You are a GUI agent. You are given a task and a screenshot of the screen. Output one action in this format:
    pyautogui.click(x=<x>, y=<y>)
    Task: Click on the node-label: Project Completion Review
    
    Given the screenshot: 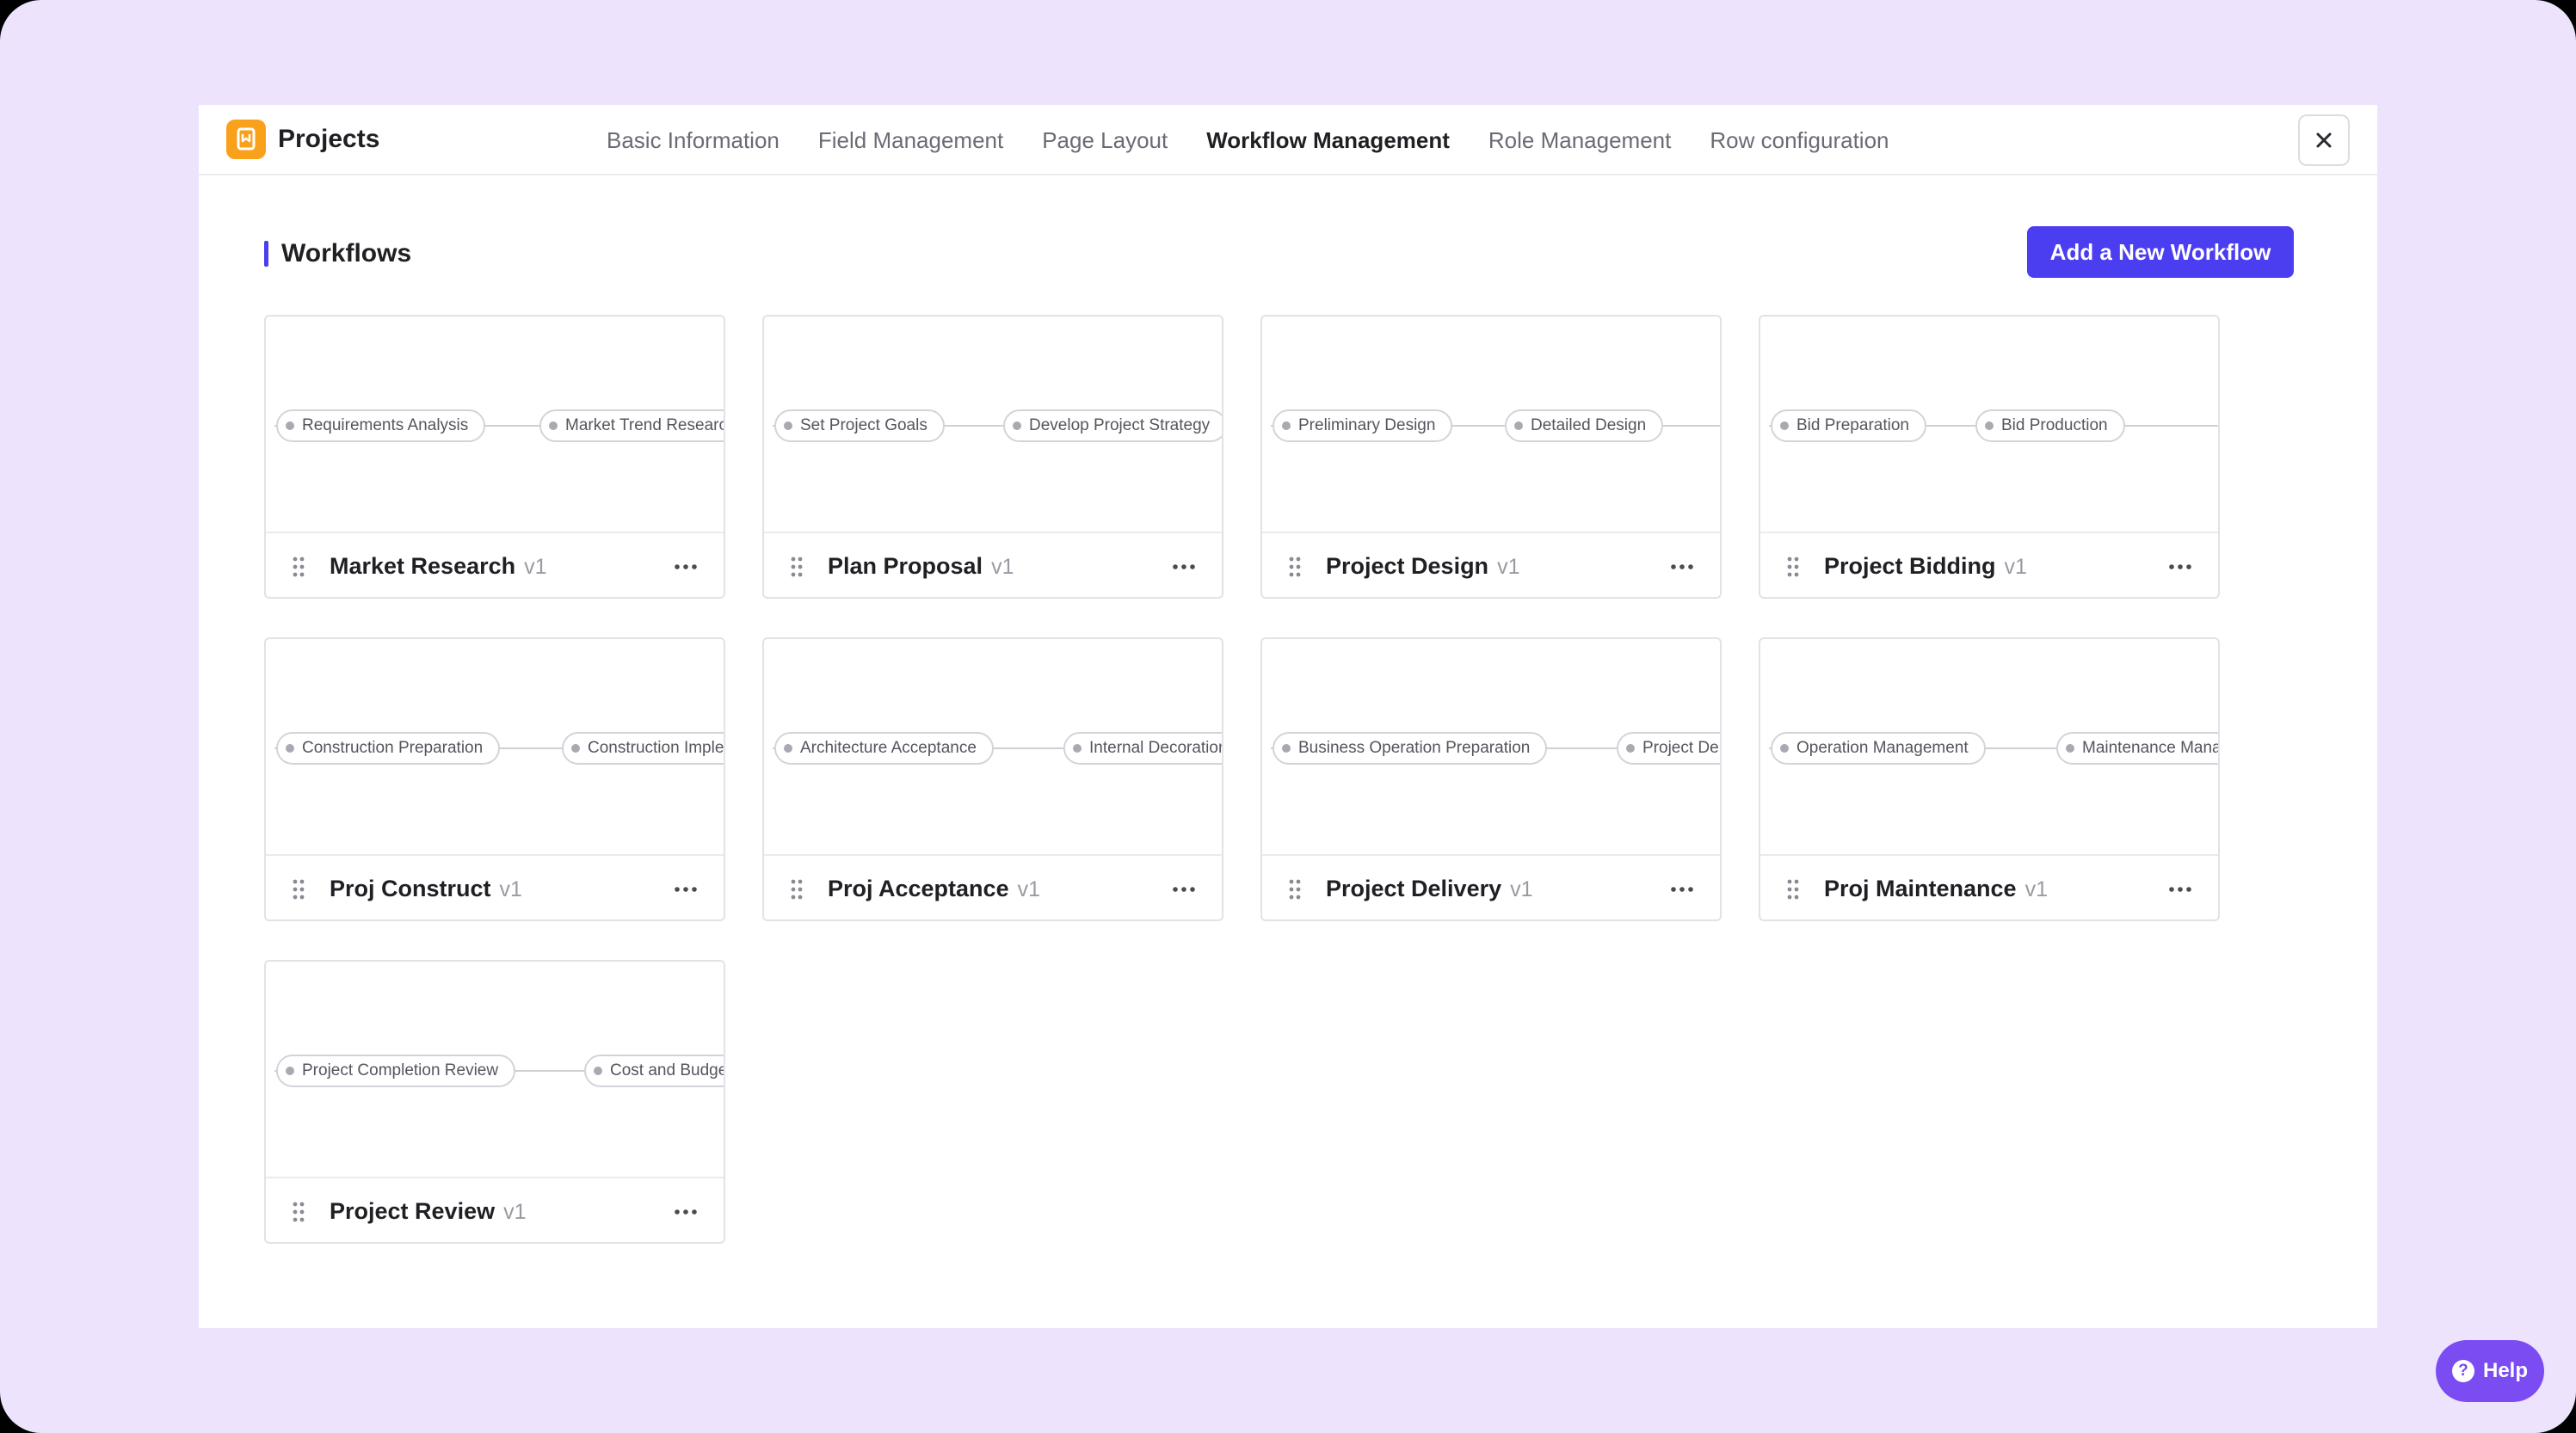 What is the action you would take?
    pyautogui.click(x=401, y=1070)
    